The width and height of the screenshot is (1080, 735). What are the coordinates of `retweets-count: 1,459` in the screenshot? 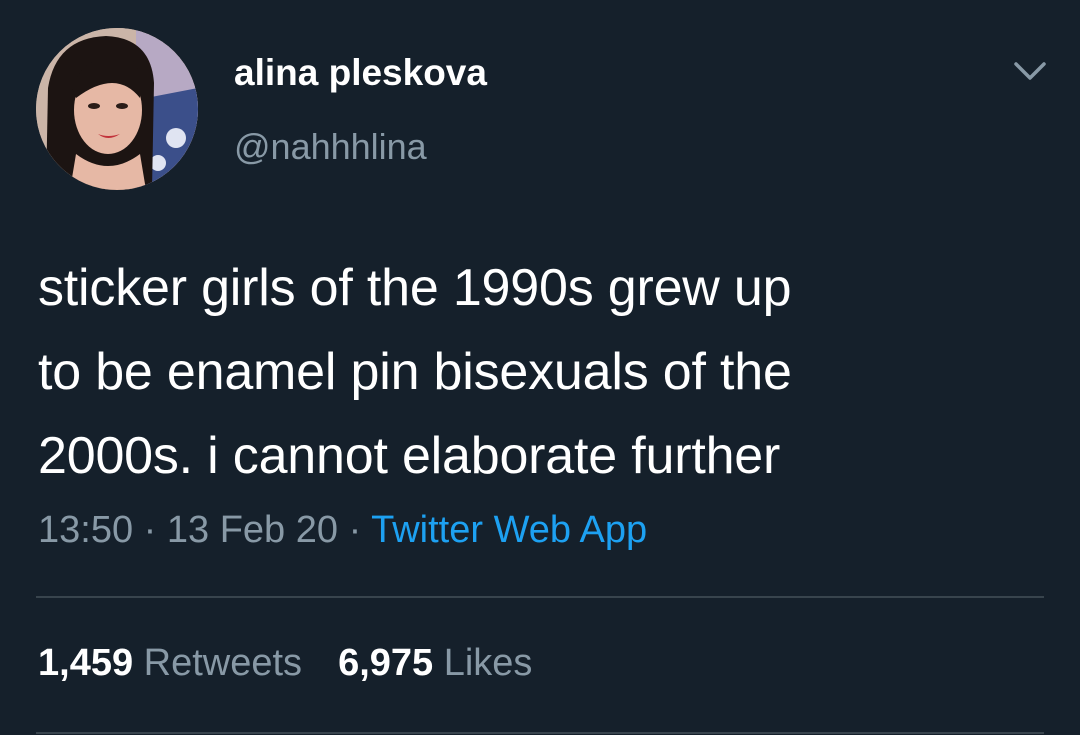 It's located at (86, 663).